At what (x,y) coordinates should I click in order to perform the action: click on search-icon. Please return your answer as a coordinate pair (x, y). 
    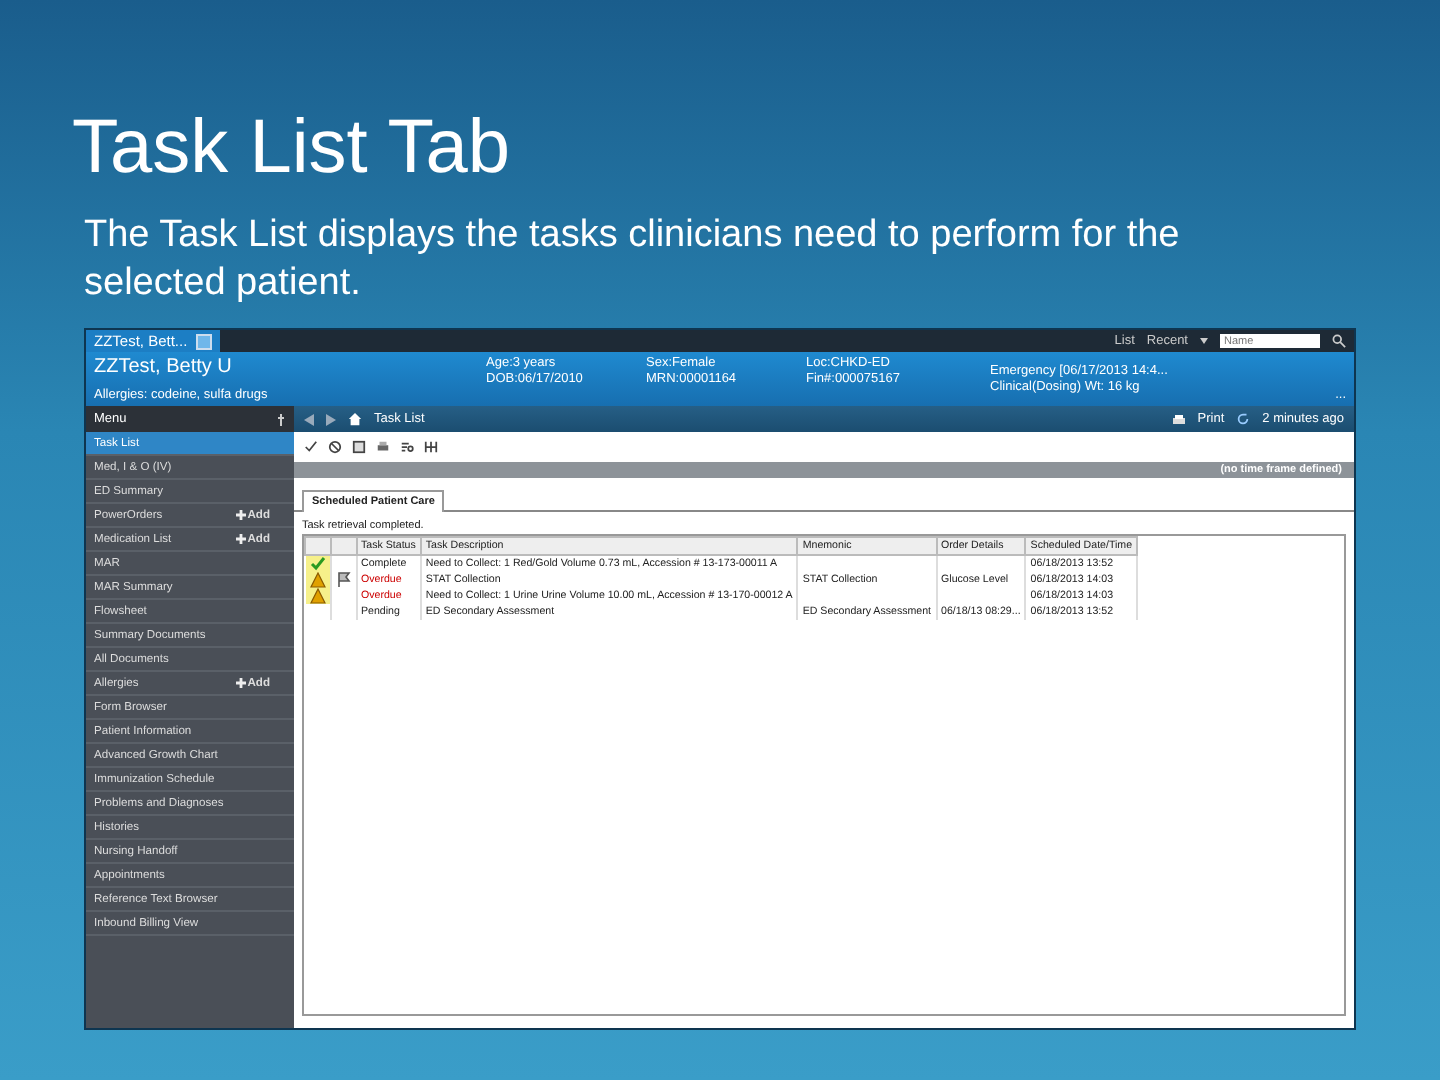
    Looking at the image, I should click on (1339, 341).